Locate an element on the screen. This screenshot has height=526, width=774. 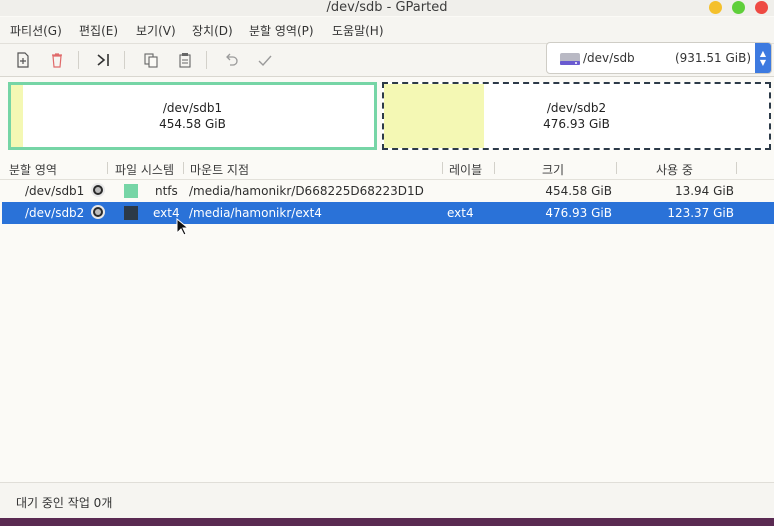
new-icon is located at coordinates (23, 60).